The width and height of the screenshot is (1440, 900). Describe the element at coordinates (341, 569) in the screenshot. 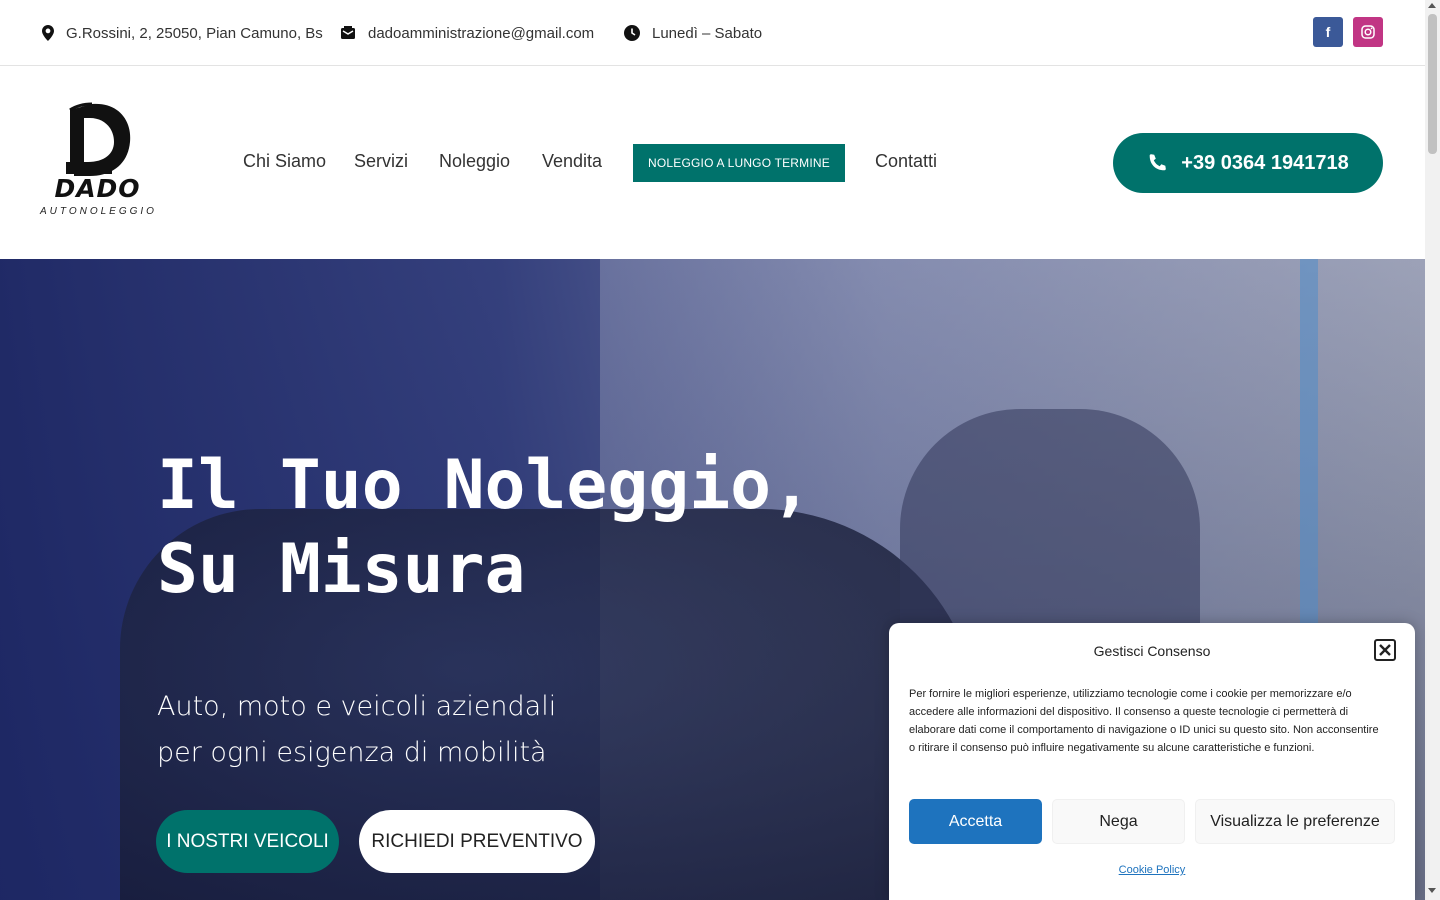

I see `hero-title-line2: Su Misura` at that location.